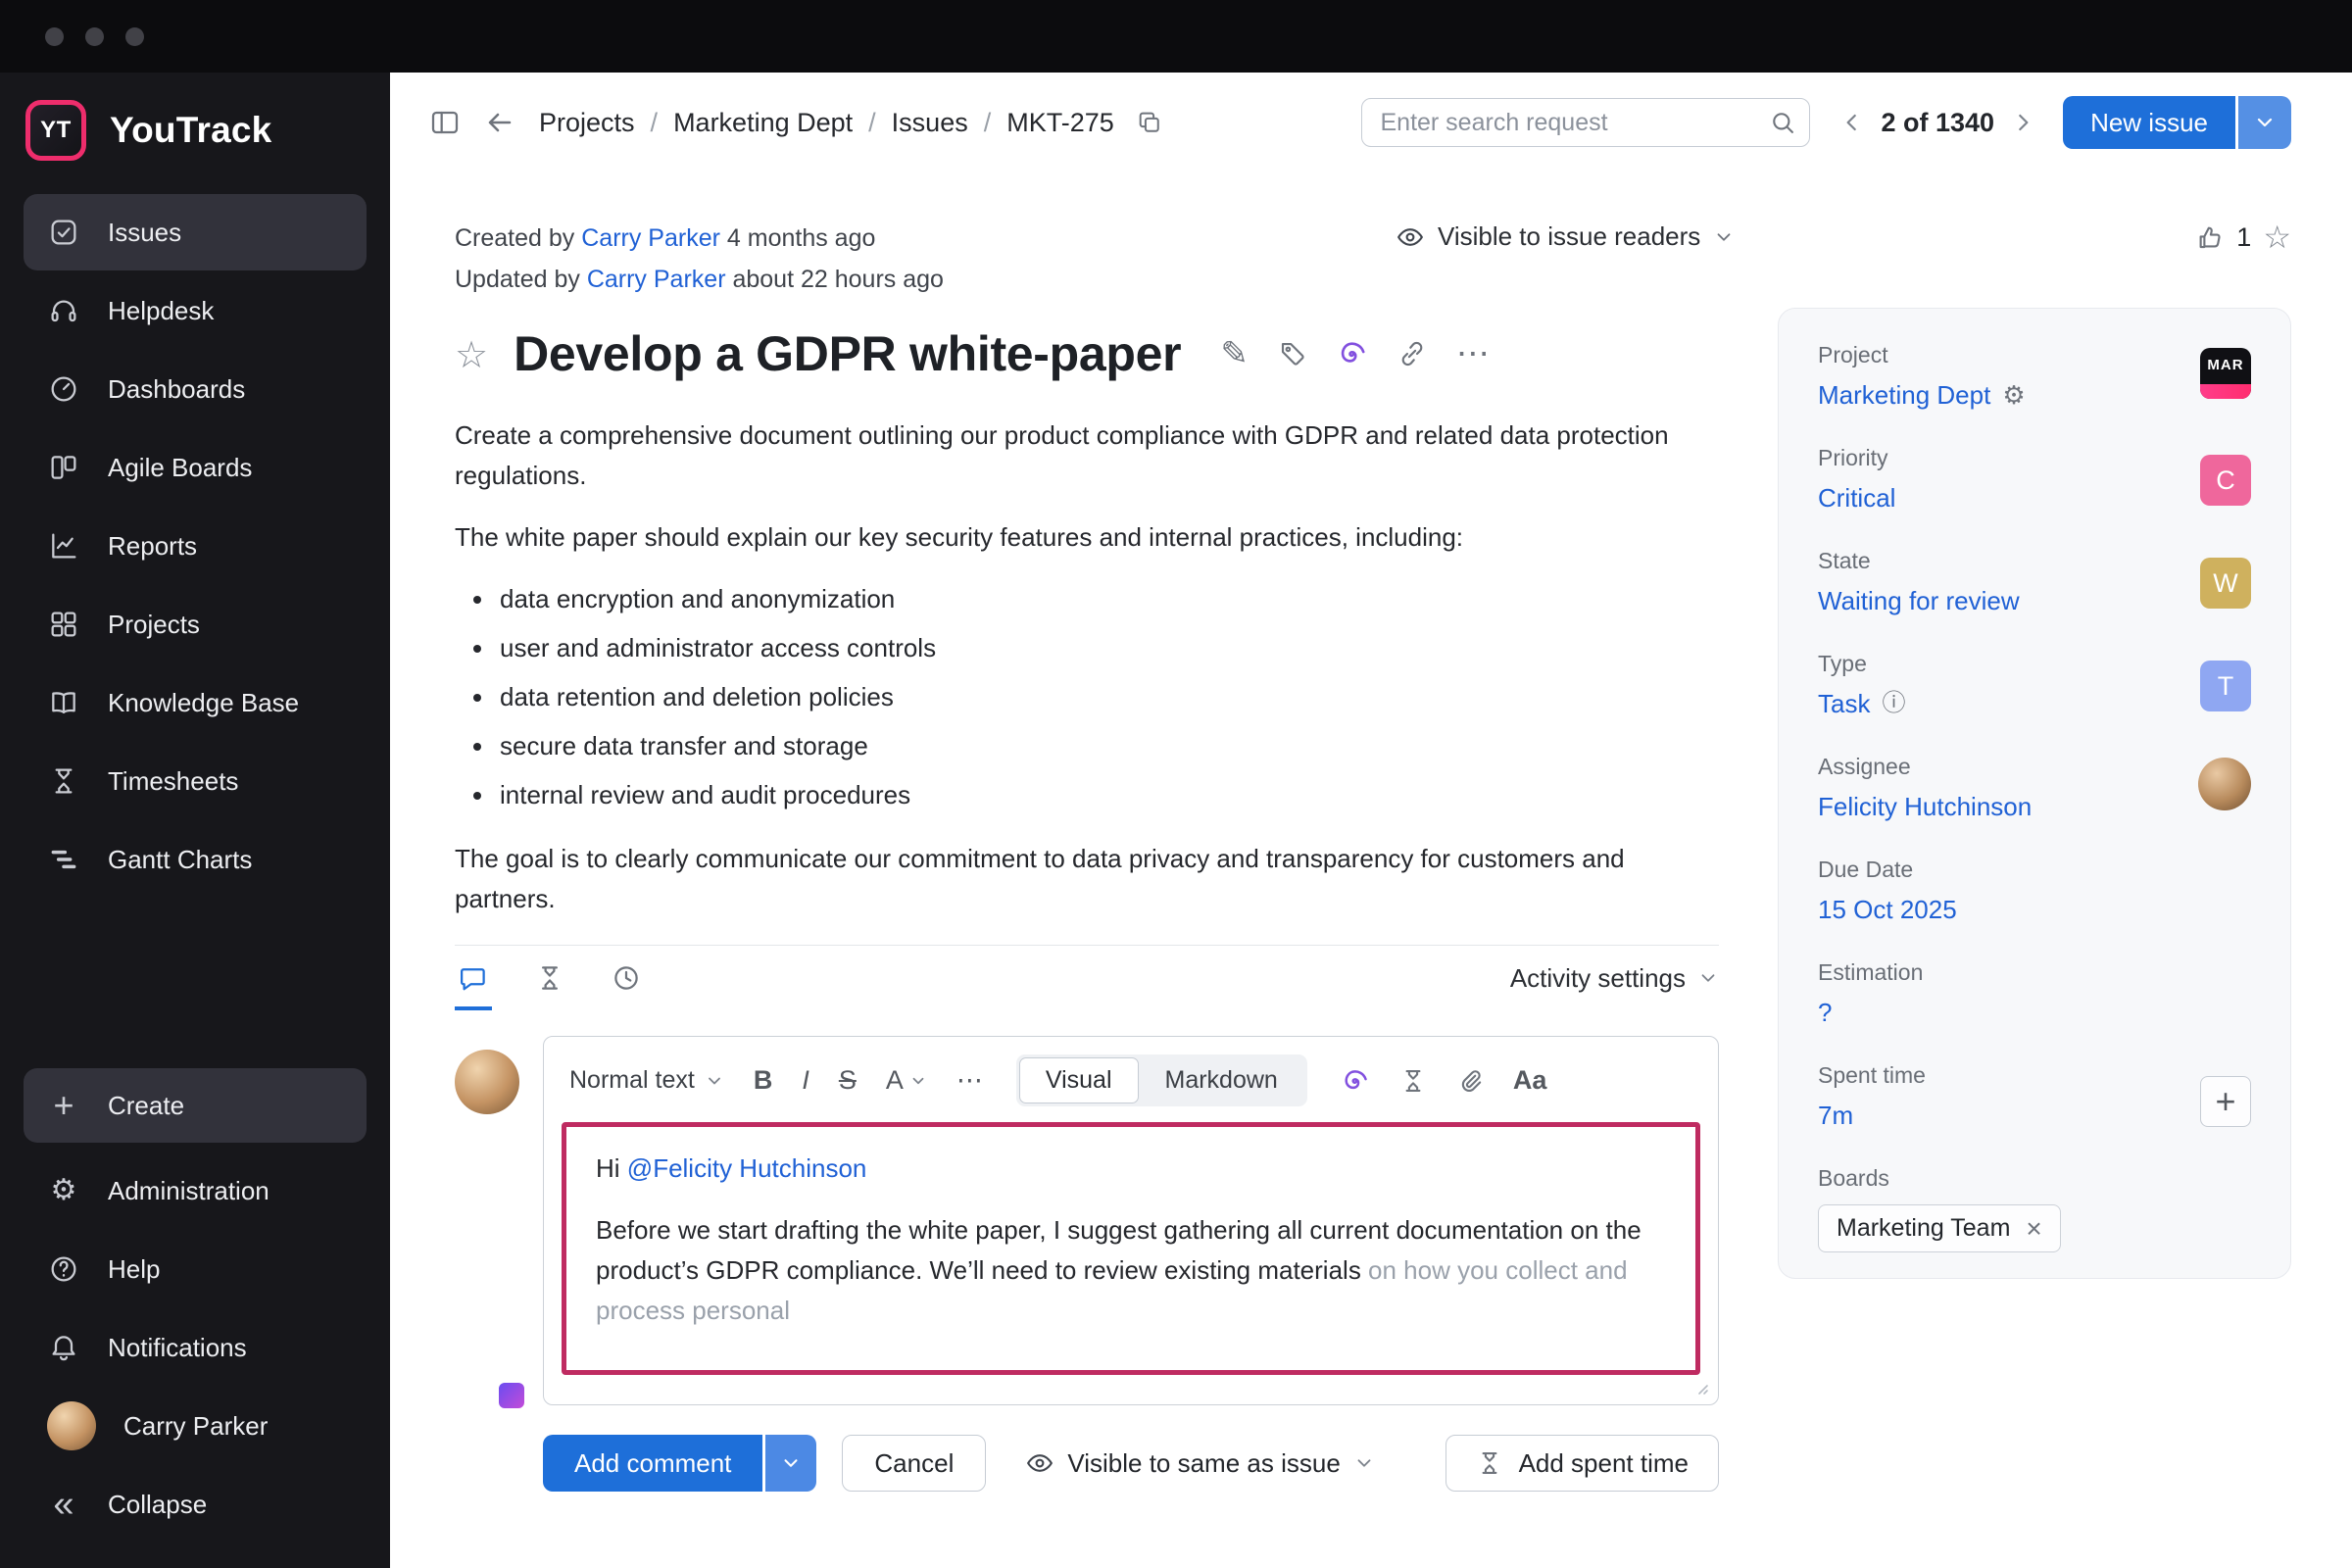  I want to click on sidebar-item-issues: Issues, so click(195, 232).